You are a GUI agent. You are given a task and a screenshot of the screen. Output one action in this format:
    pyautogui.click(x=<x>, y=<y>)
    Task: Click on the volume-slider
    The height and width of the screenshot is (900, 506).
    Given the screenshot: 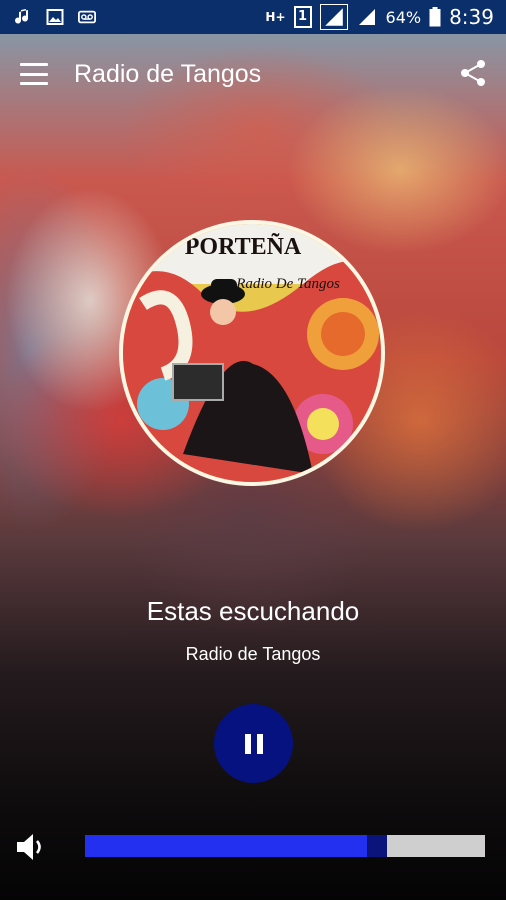 What is the action you would take?
    pyautogui.click(x=285, y=846)
    